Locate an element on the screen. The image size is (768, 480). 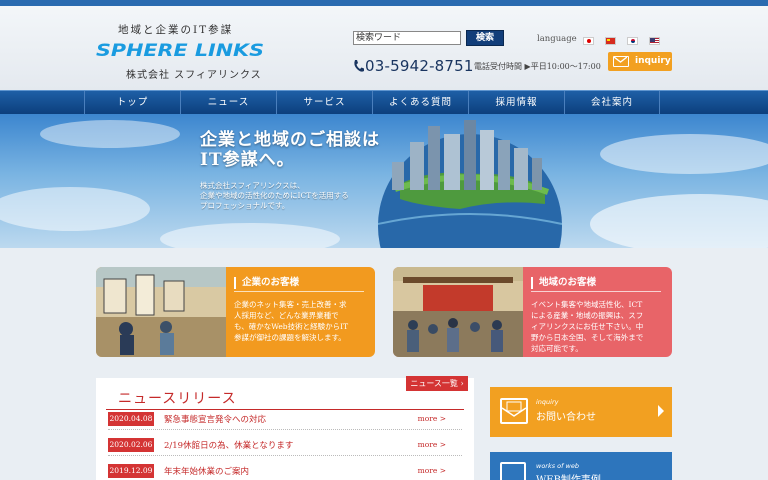
nav-item-top: トップ is located at coordinates (132, 102).